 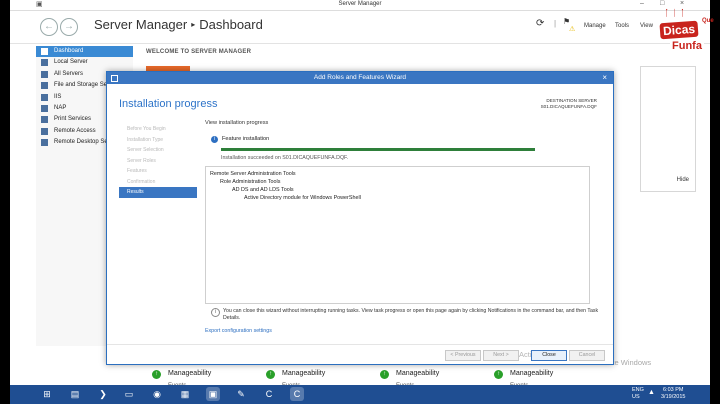 I want to click on start-icon: ⊞, so click(x=47, y=394).